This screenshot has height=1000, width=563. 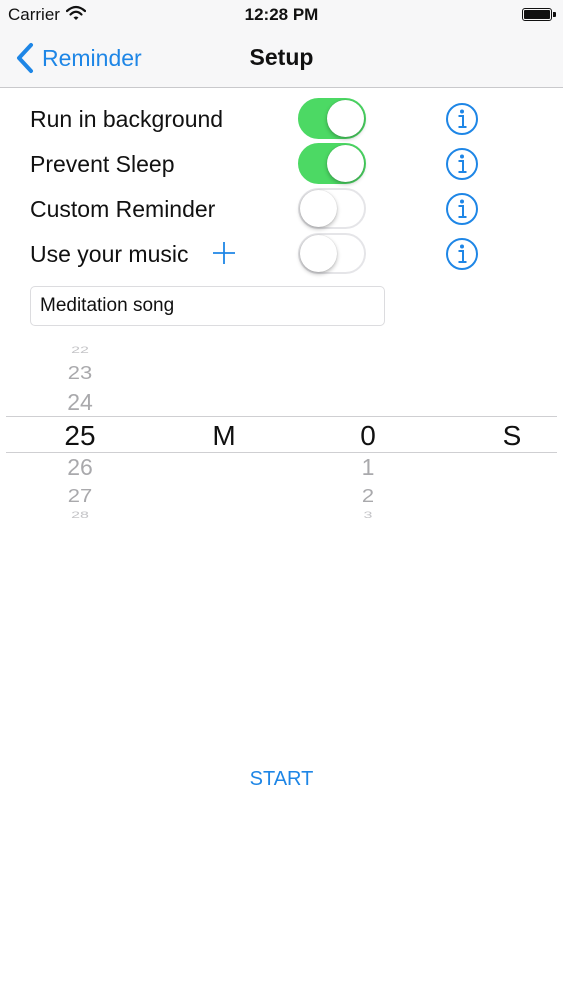 I want to click on minutes-selected-value: 25, so click(x=80, y=436).